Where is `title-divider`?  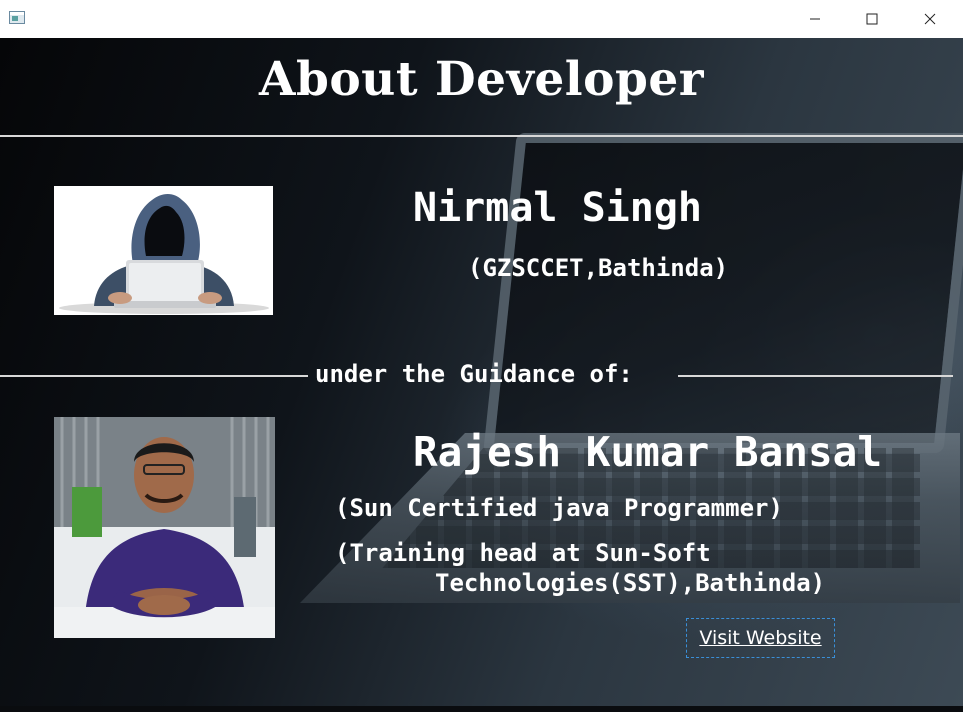
title-divider is located at coordinates (481, 136).